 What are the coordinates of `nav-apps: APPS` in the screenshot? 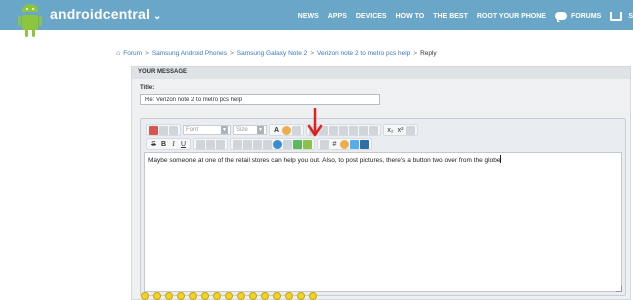 It's located at (337, 16).